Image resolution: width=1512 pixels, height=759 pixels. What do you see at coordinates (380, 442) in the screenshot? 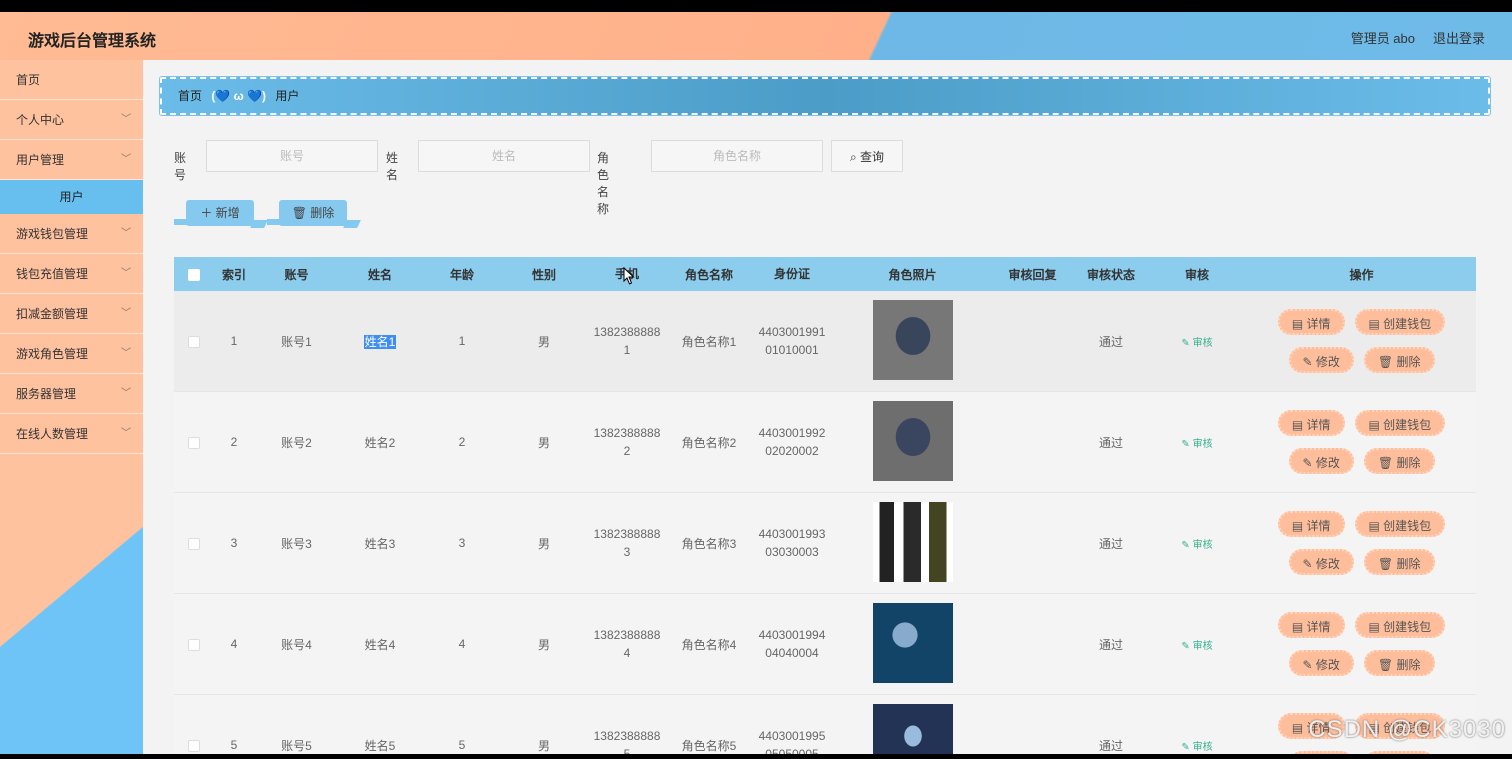
I see `cell-name: 姓名2` at bounding box center [380, 442].